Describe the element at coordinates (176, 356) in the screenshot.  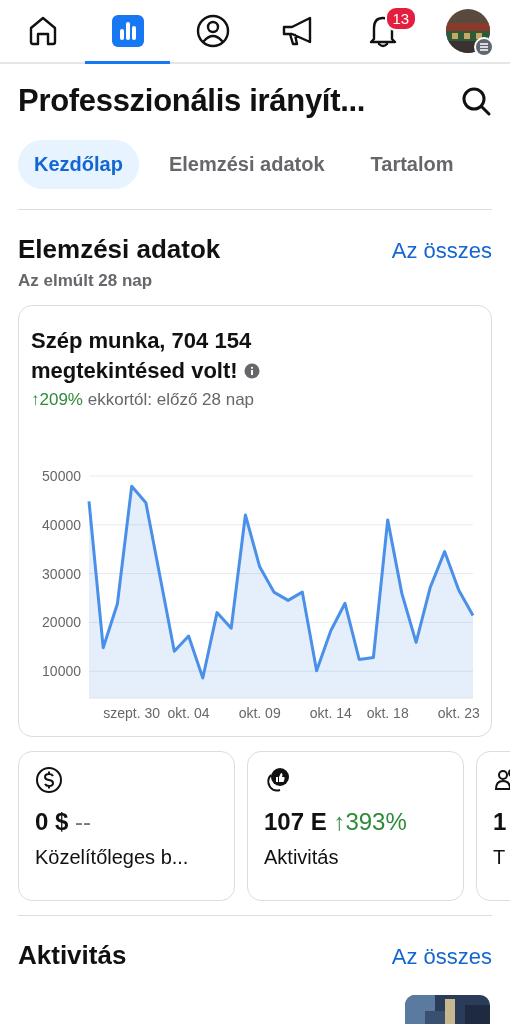
I see `card-headline: Szép munka, 704 154 megtekintésed volt!` at that location.